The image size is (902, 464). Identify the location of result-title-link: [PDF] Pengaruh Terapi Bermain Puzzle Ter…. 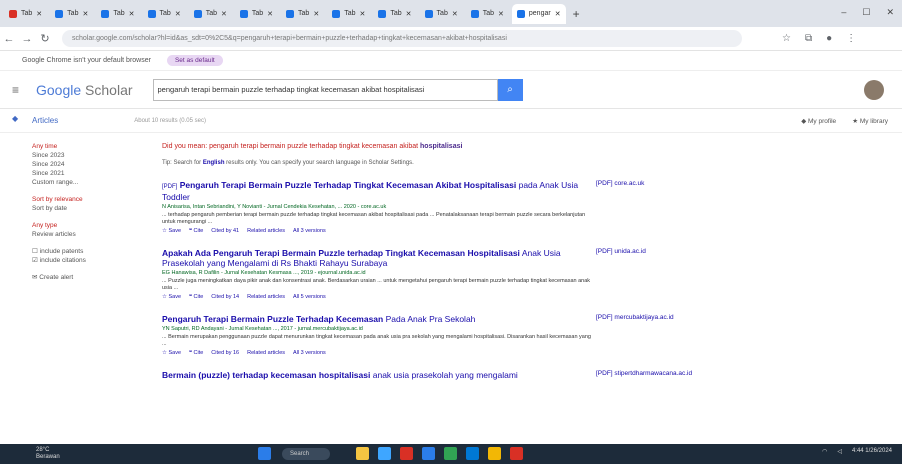
(377, 191).